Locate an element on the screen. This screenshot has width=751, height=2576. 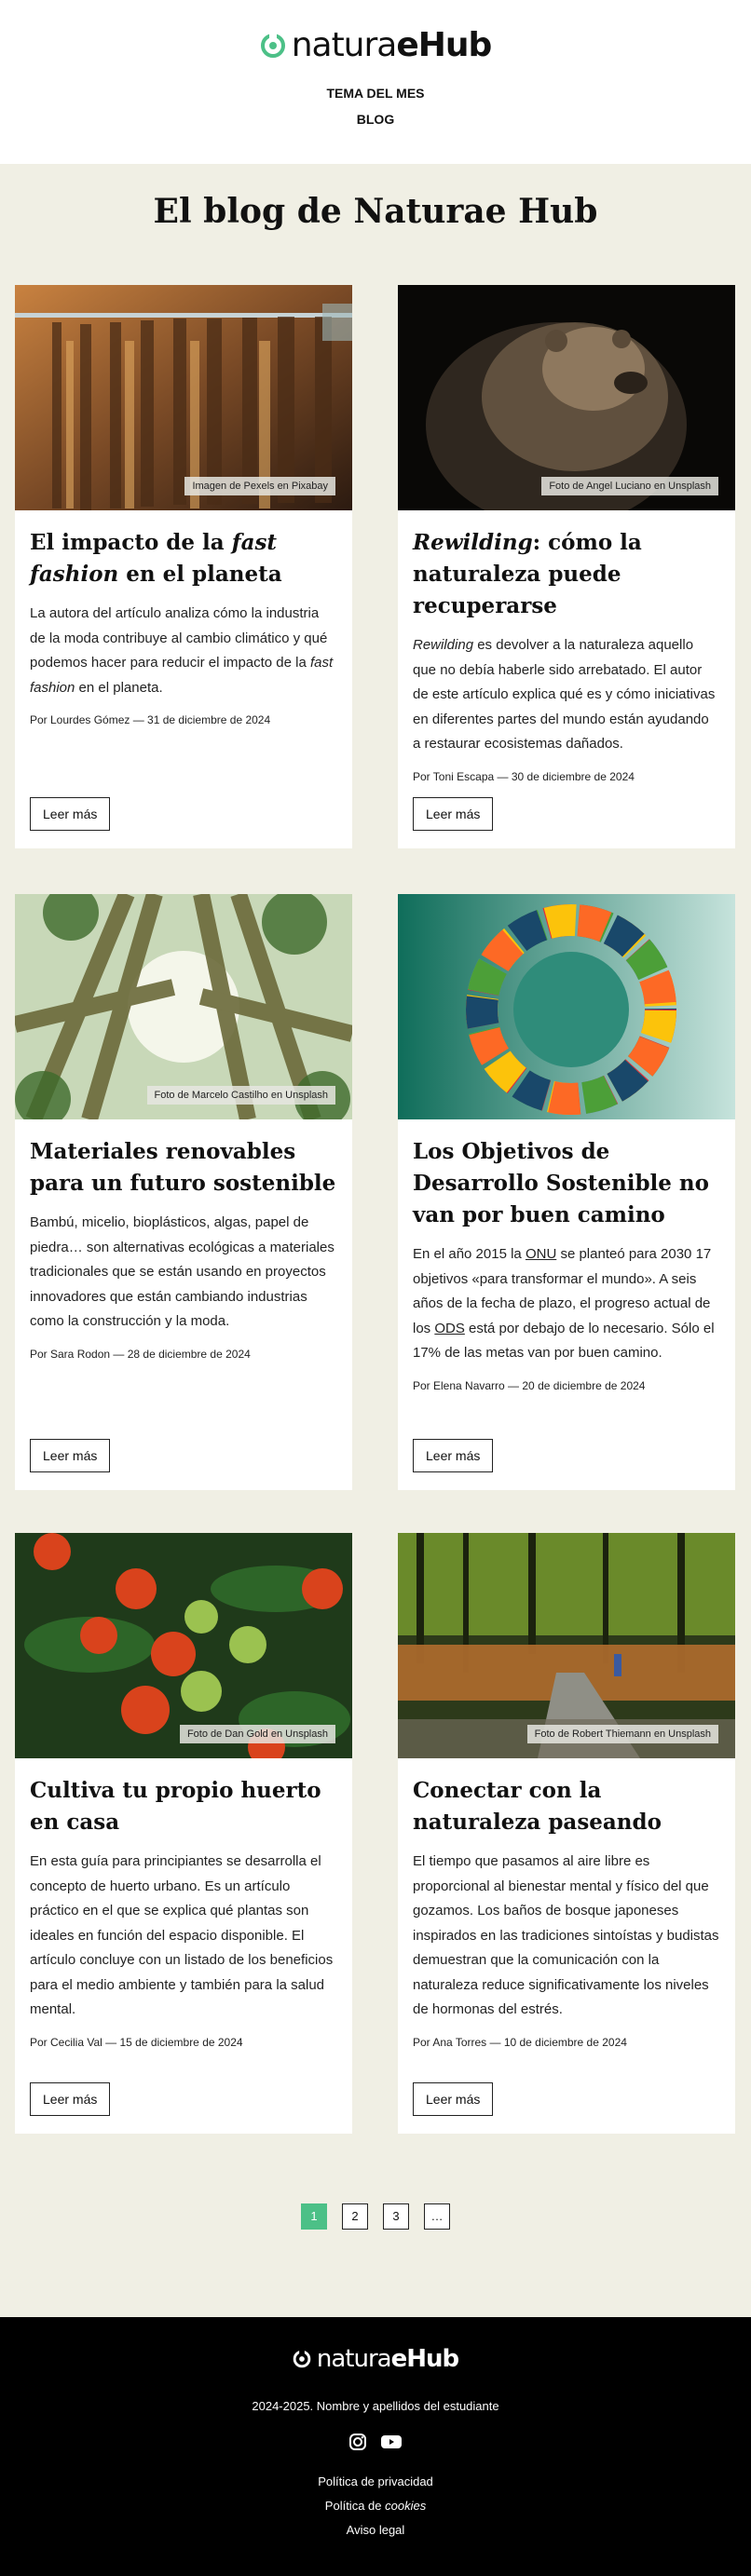
photo-credit: Foto de Dan Gold en Unsplash is located at coordinates (257, 1734).